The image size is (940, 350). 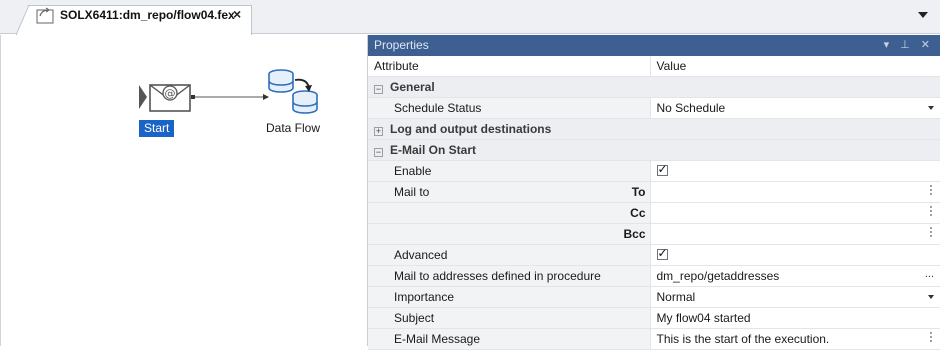 I want to click on email-trigger-icon: @, so click(x=166, y=97).